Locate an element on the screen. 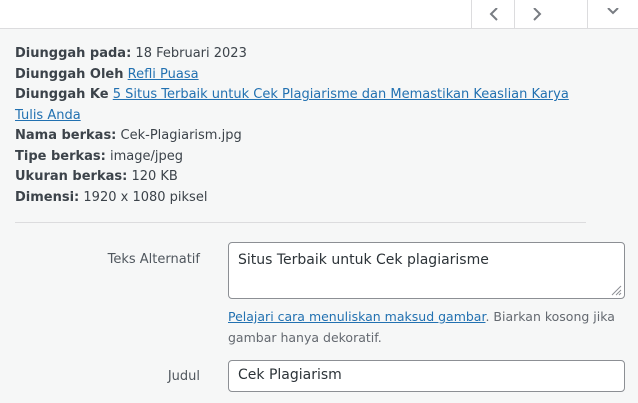  chevron-right-icon is located at coordinates (536, 14).